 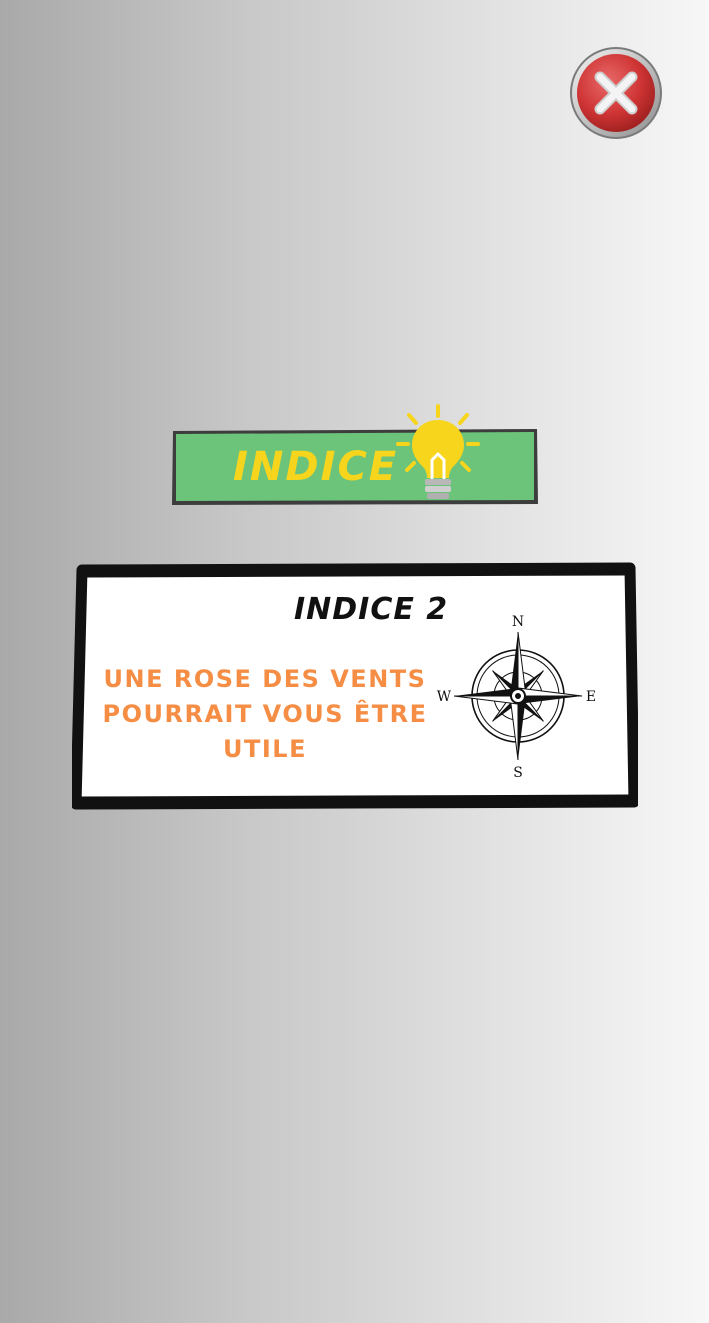 I want to click on close-button, so click(x=616, y=93).